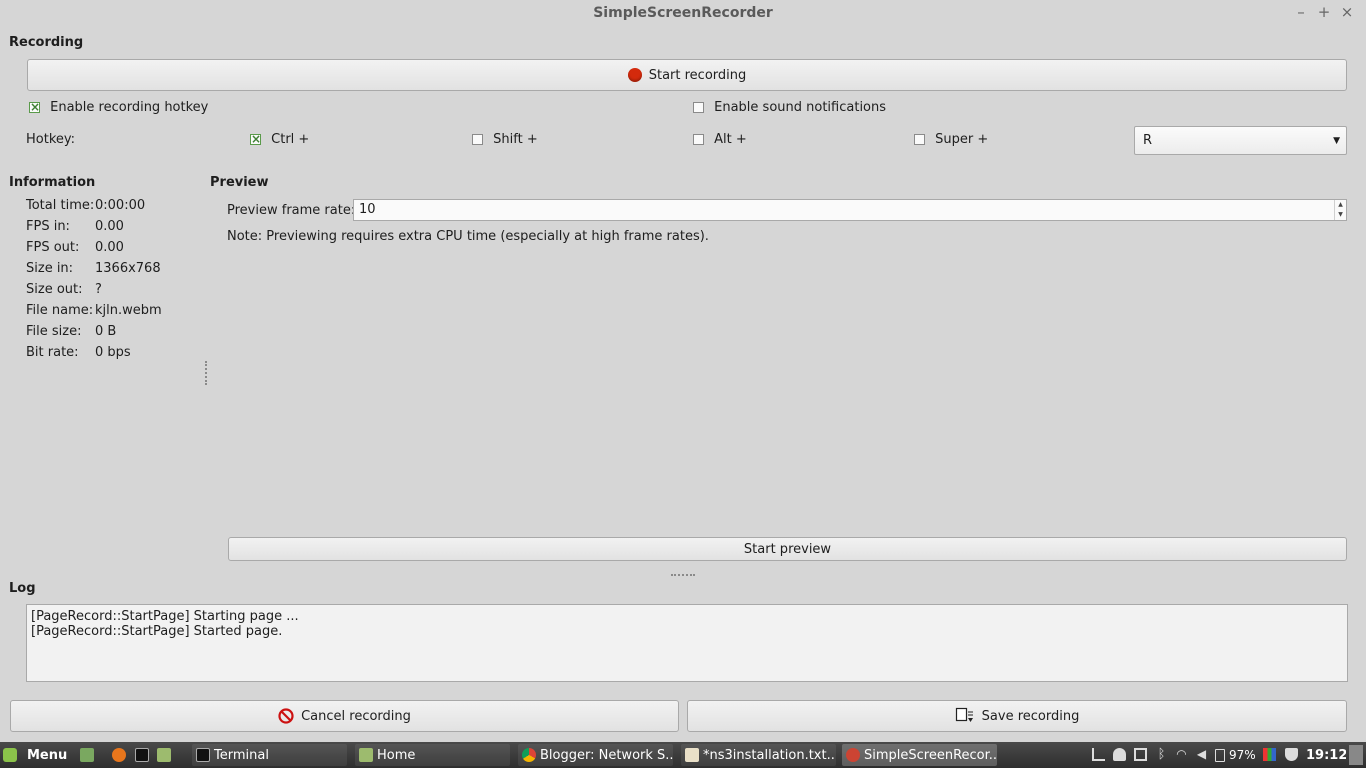 This screenshot has height=768, width=1366. What do you see at coordinates (10, 755) in the screenshot?
I see `mint-logo-icon` at bounding box center [10, 755].